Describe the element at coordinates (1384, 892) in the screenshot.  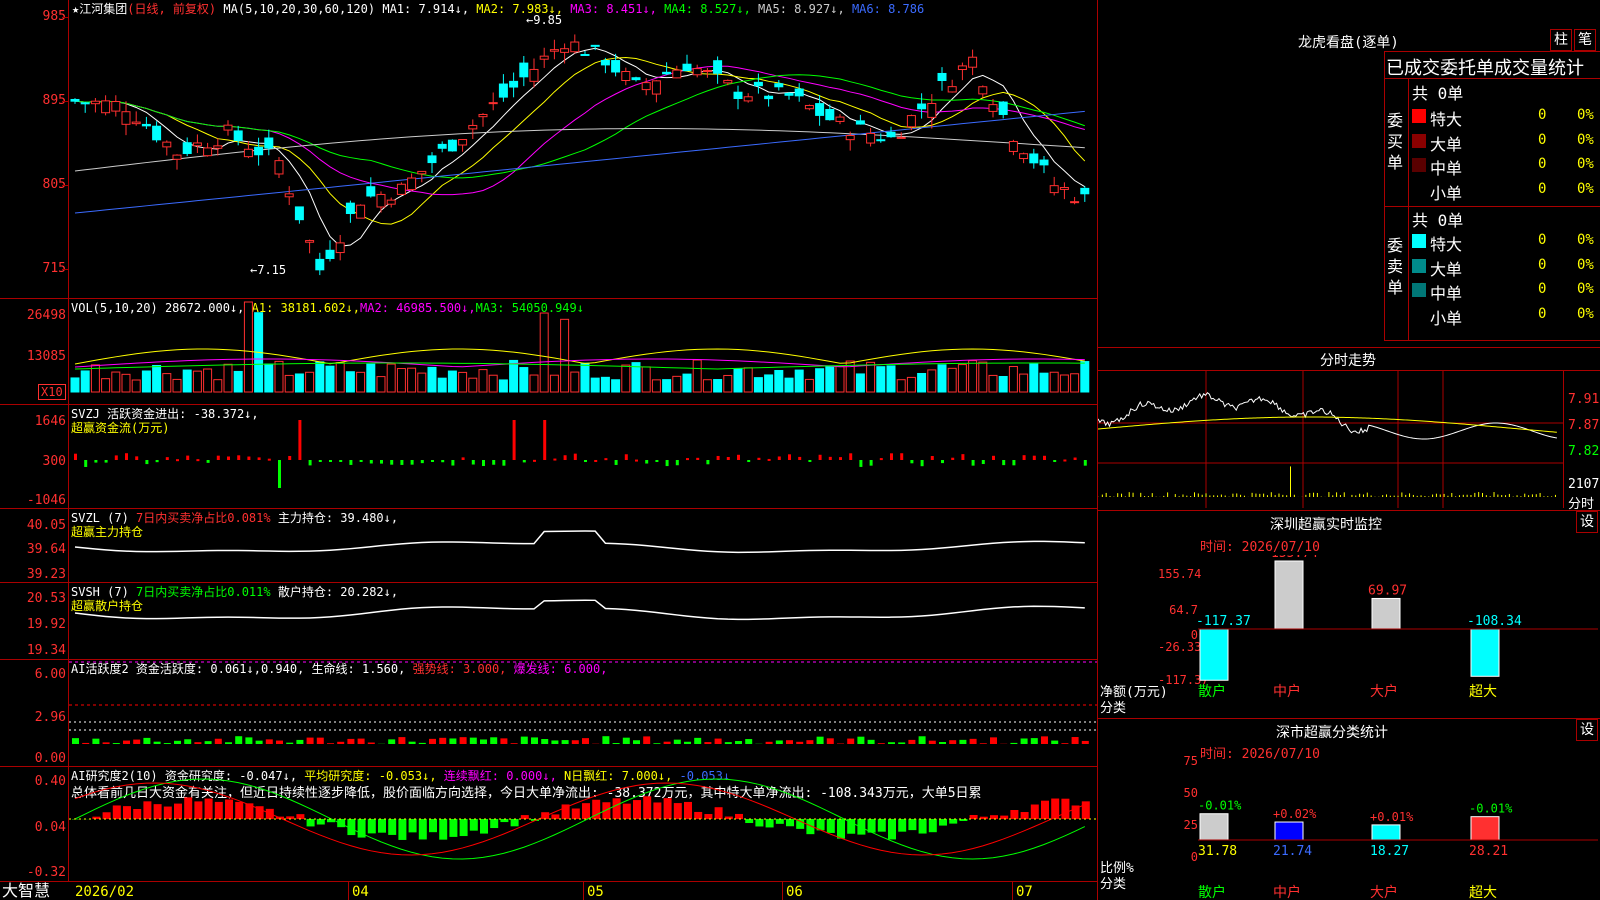
I see `class-category-label: 大户` at that location.